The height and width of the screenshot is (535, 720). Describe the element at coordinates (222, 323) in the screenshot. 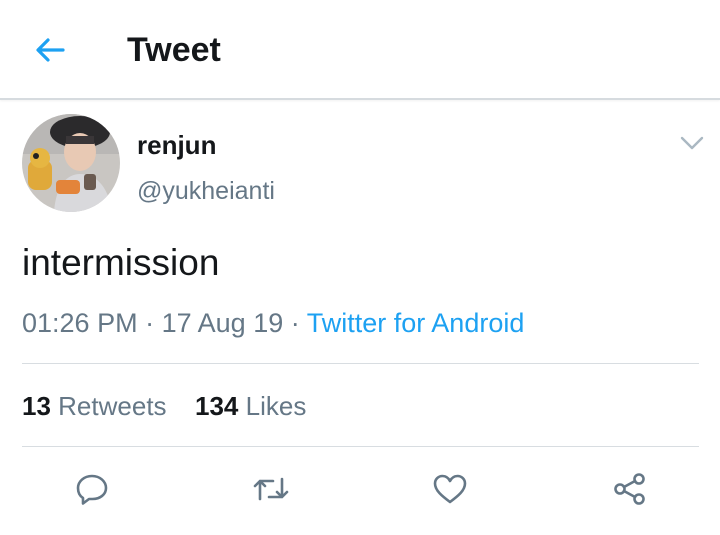

I see `tweet-date: 17 Aug 19` at that location.